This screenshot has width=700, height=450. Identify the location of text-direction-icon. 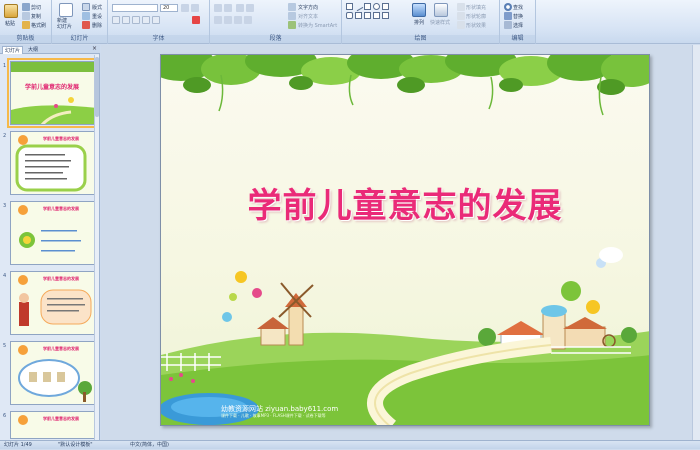
(292, 7).